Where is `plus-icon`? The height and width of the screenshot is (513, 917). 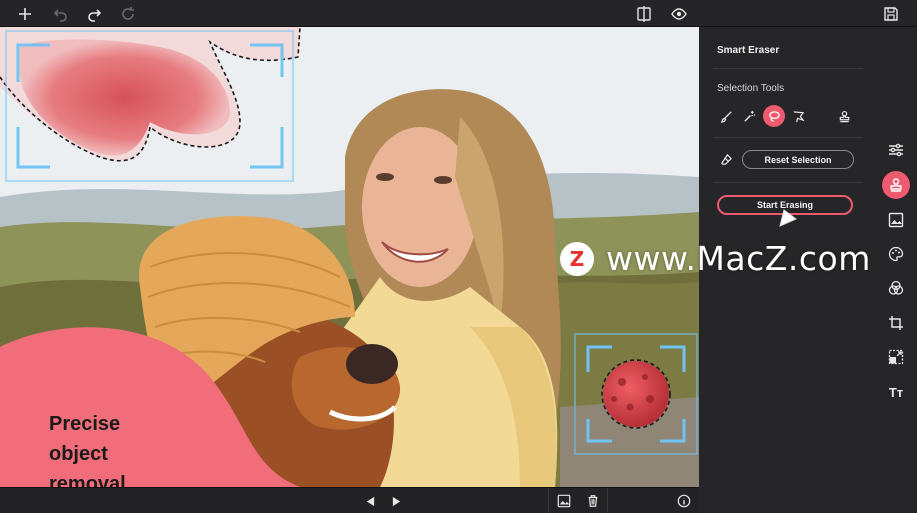
plus-icon is located at coordinates (25, 14).